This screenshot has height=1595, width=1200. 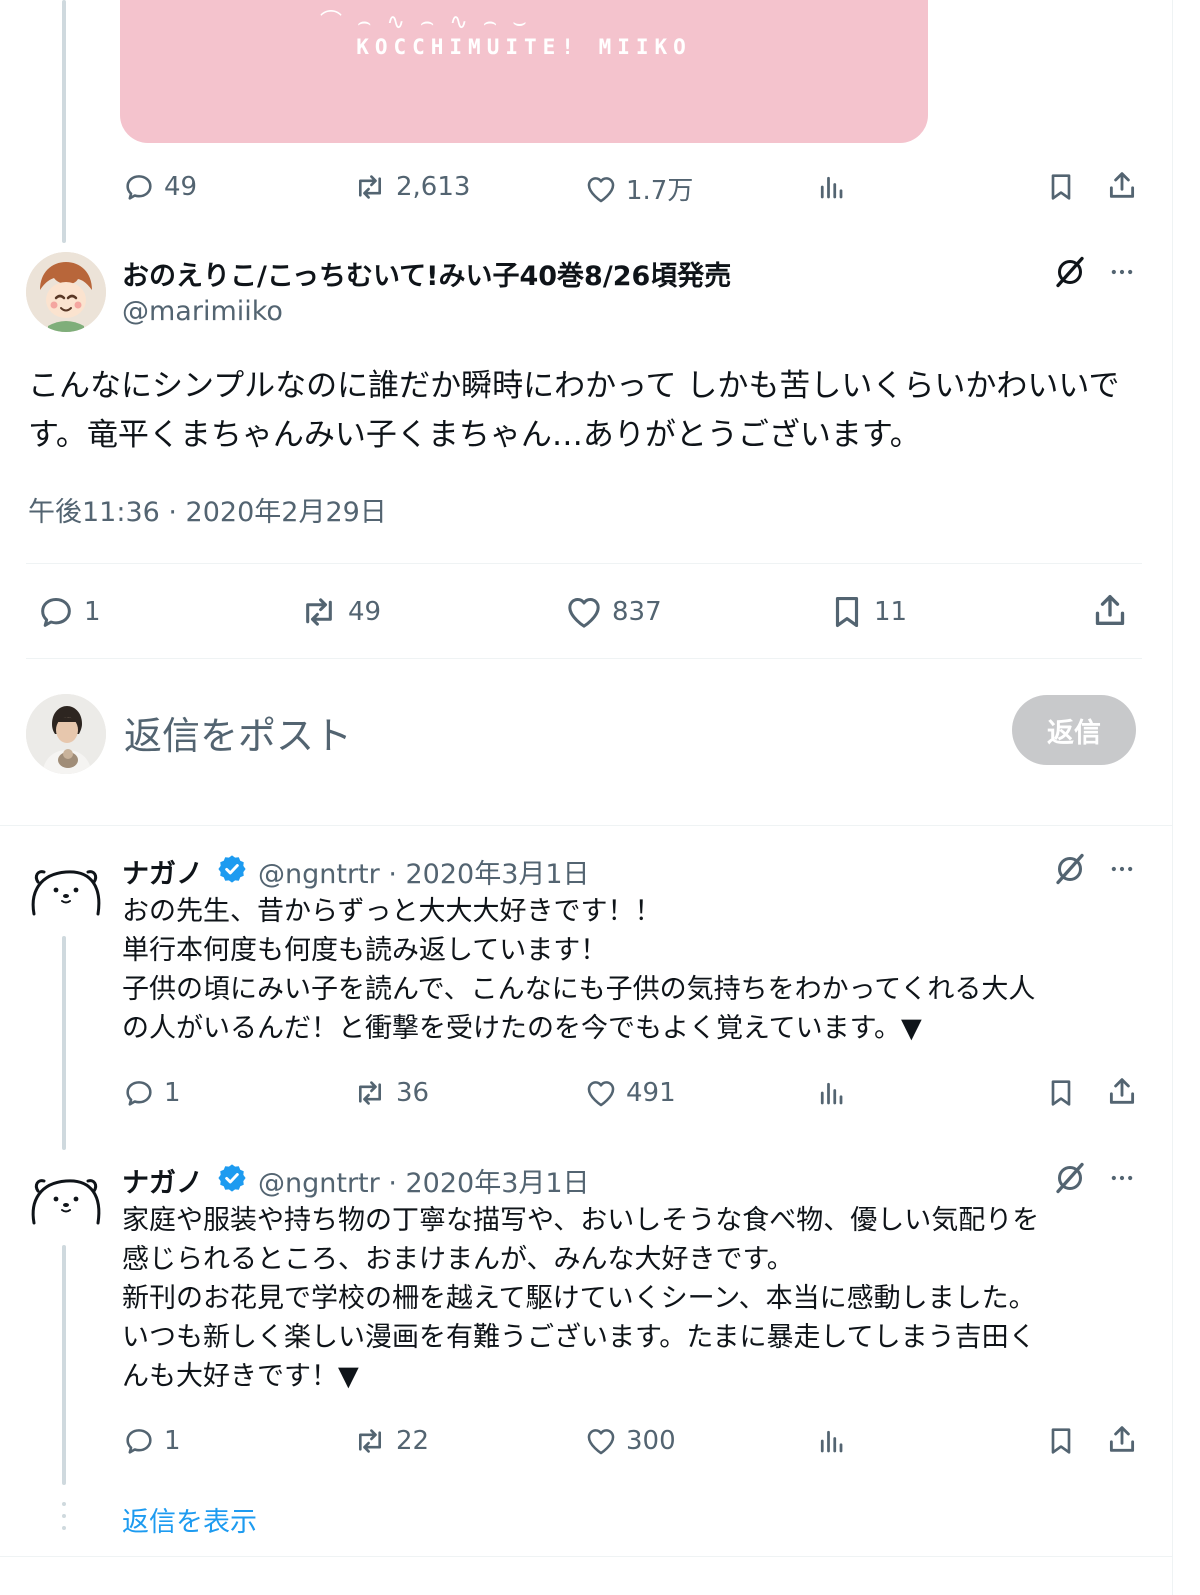 What do you see at coordinates (202, 311) in the screenshot?
I see `author-handle: @marimiiko` at bounding box center [202, 311].